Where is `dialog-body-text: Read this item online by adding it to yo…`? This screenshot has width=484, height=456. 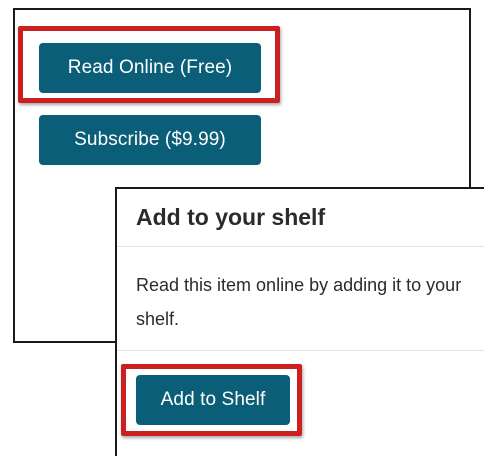
dialog-body-text: Read this item online by adding it to yo… is located at coordinates (299, 302).